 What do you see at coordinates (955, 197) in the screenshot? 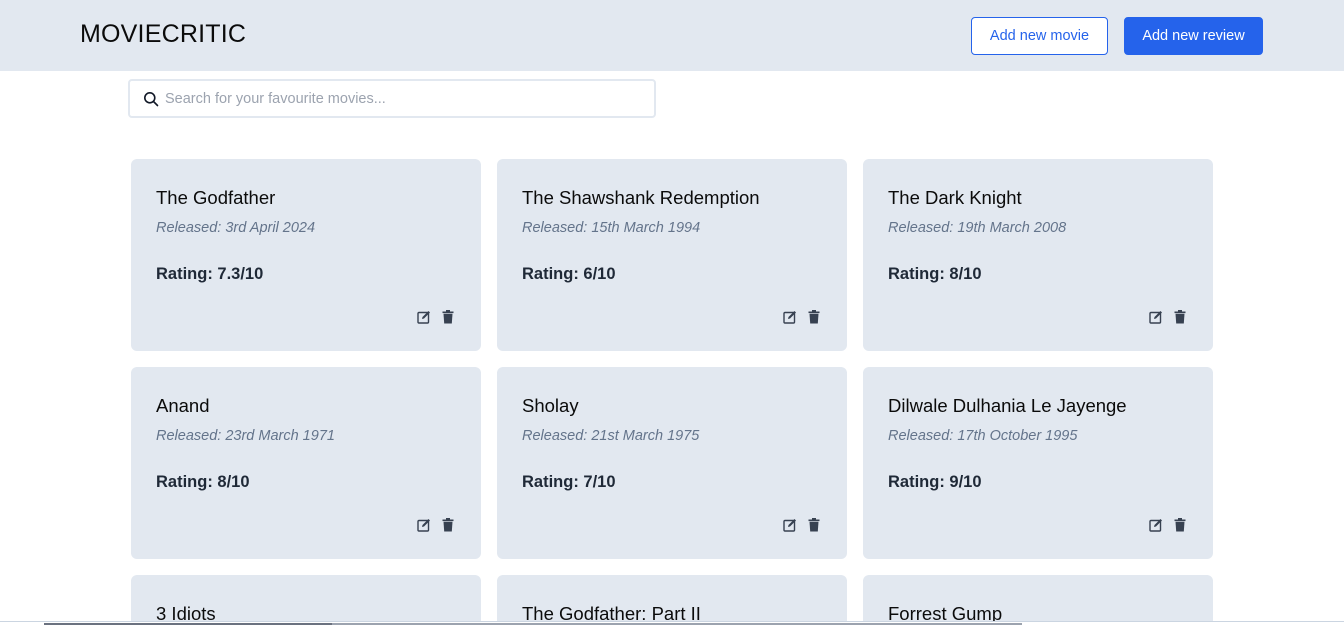
I see `movie-title: The Dark Knight` at bounding box center [955, 197].